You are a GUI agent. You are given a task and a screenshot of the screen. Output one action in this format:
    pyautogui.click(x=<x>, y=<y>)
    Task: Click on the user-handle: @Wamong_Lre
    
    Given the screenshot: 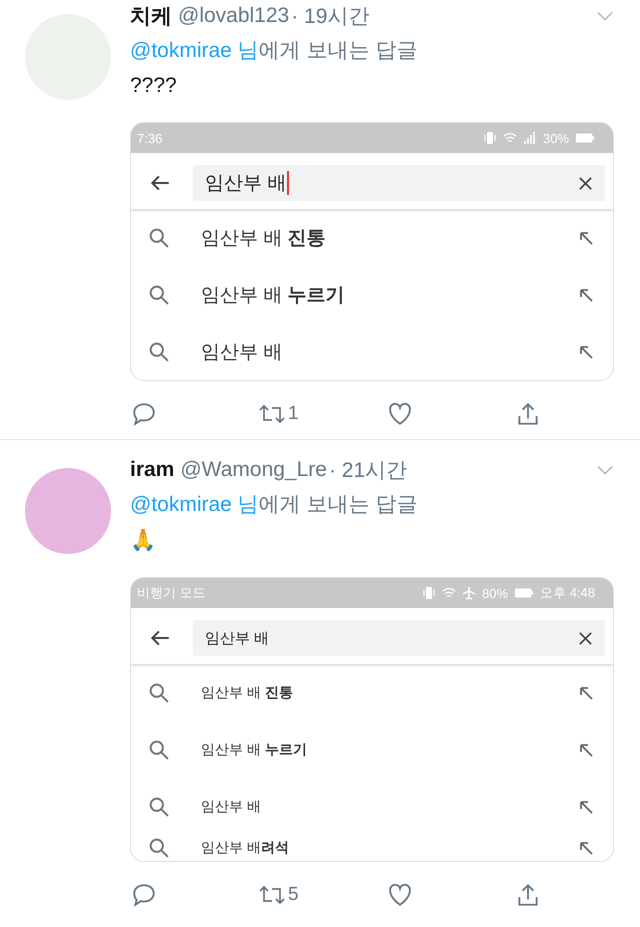 What is the action you would take?
    pyautogui.click(x=253, y=470)
    